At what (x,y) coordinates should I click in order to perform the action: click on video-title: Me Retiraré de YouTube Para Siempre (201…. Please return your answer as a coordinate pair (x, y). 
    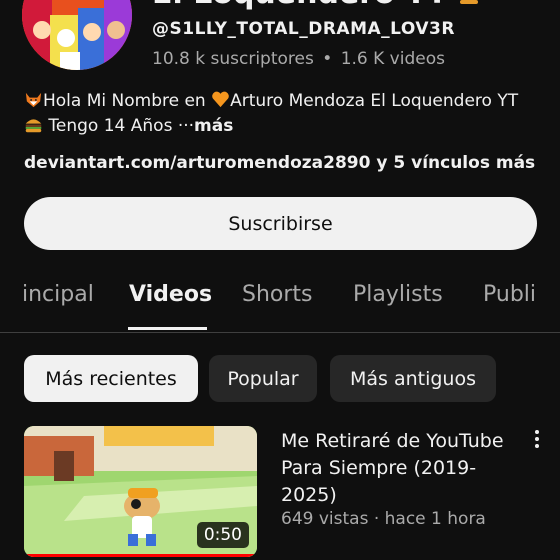
    Looking at the image, I should click on (398, 468).